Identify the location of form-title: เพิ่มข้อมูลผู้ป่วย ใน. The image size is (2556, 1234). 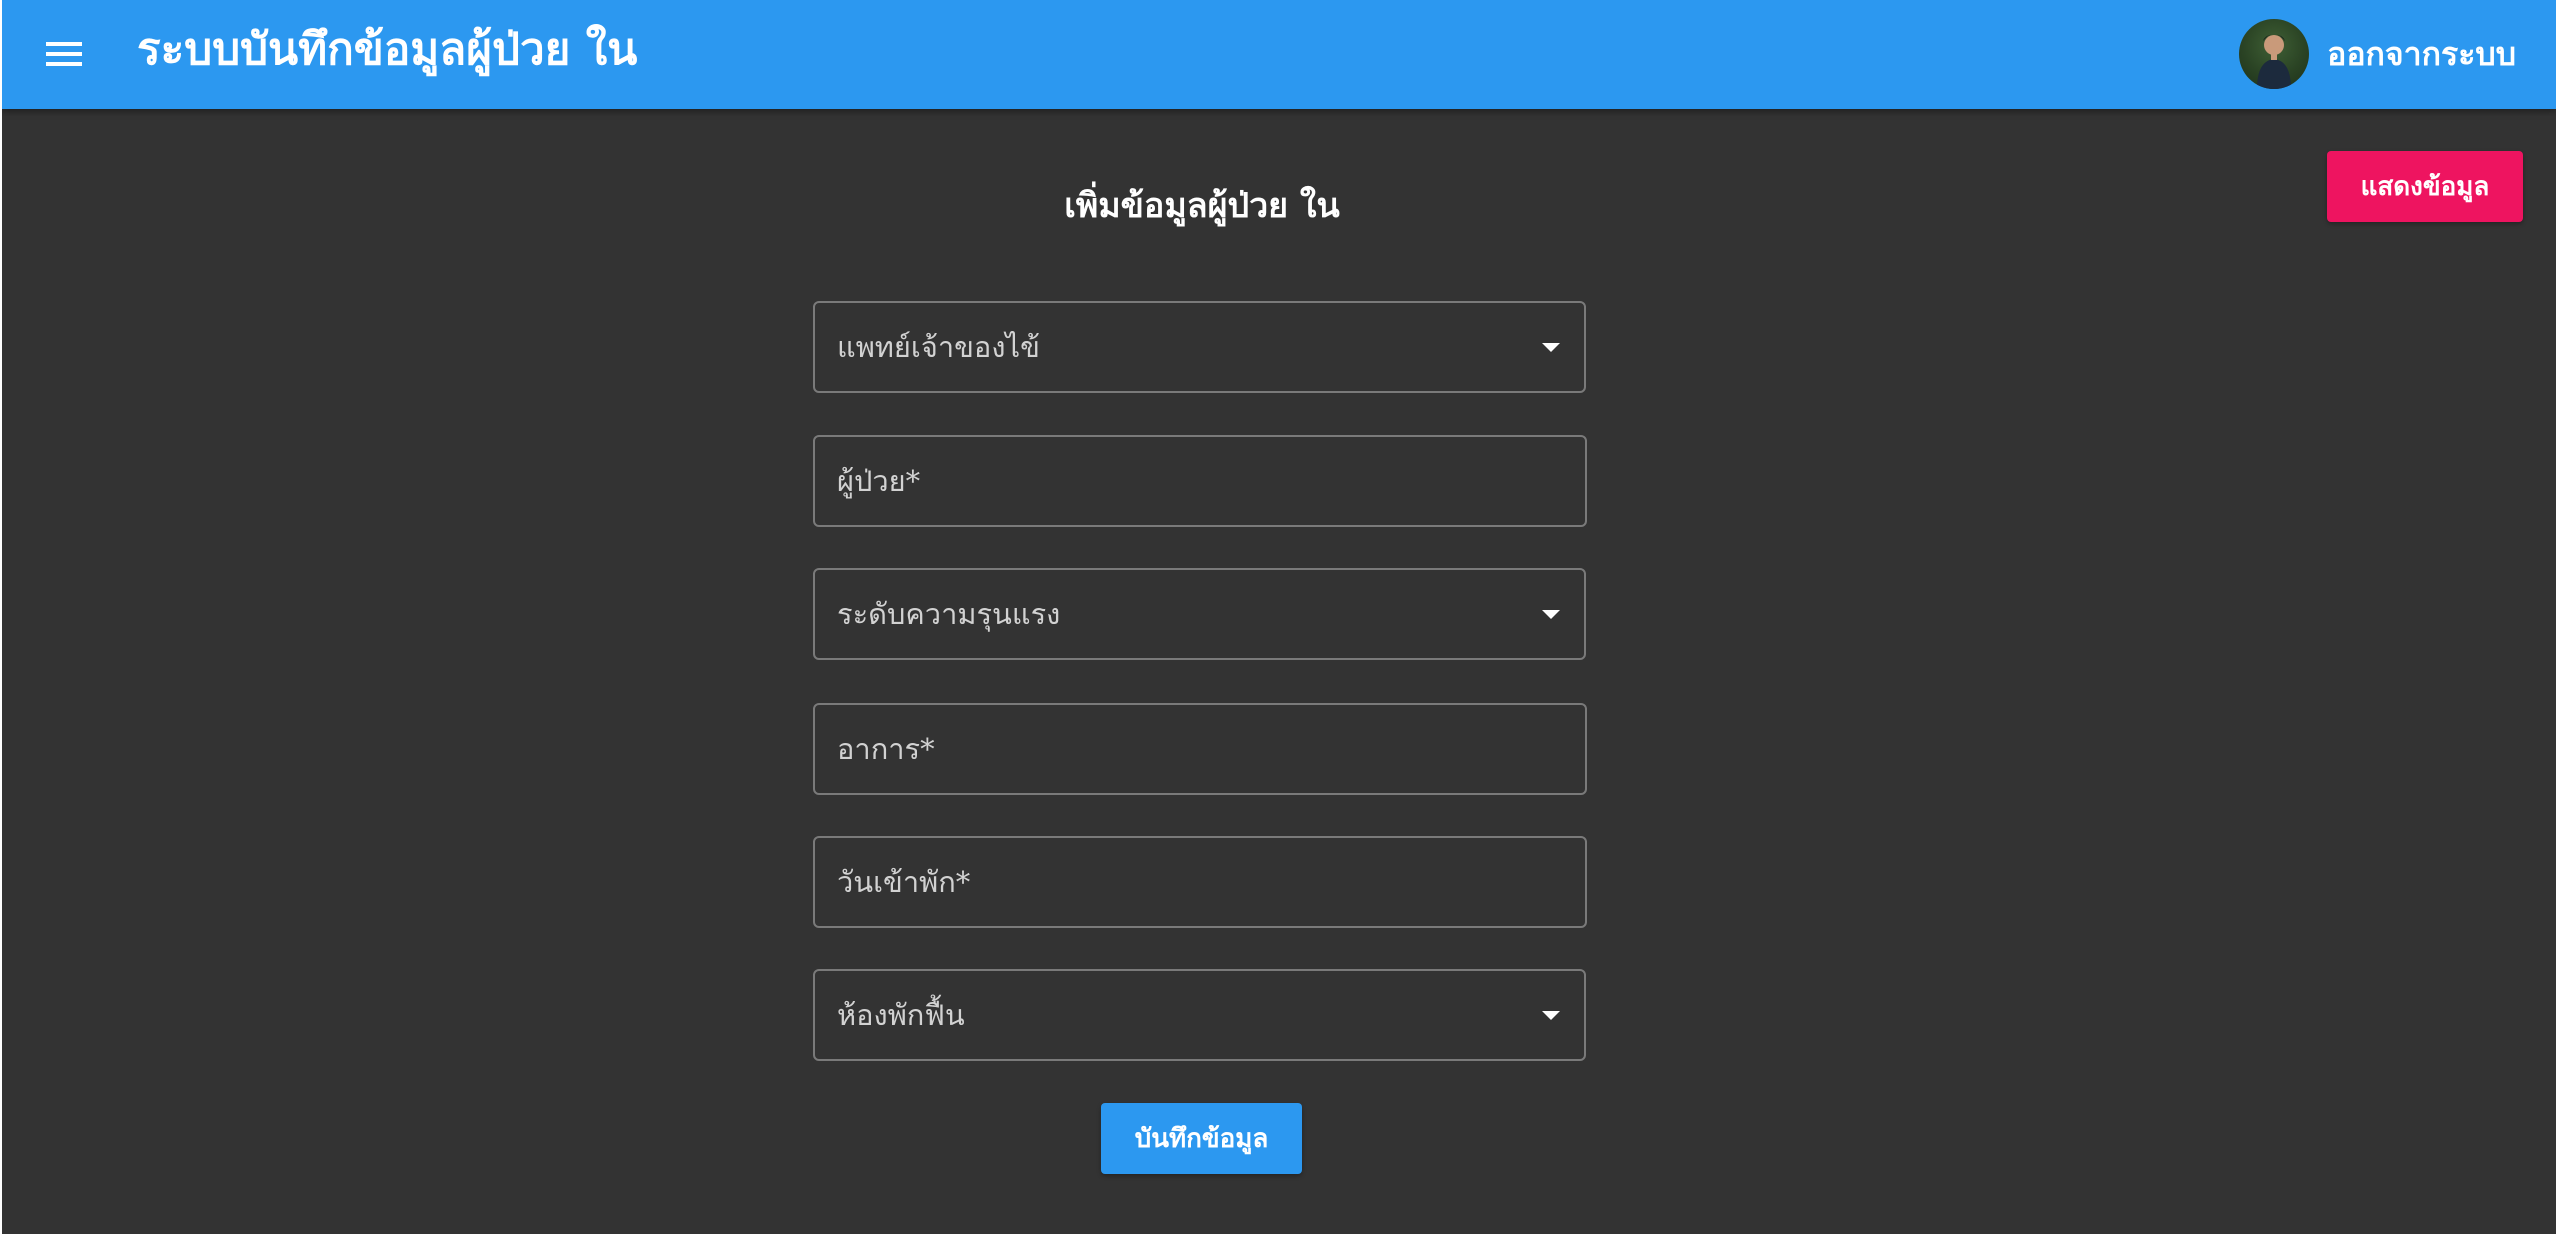
(1202, 206).